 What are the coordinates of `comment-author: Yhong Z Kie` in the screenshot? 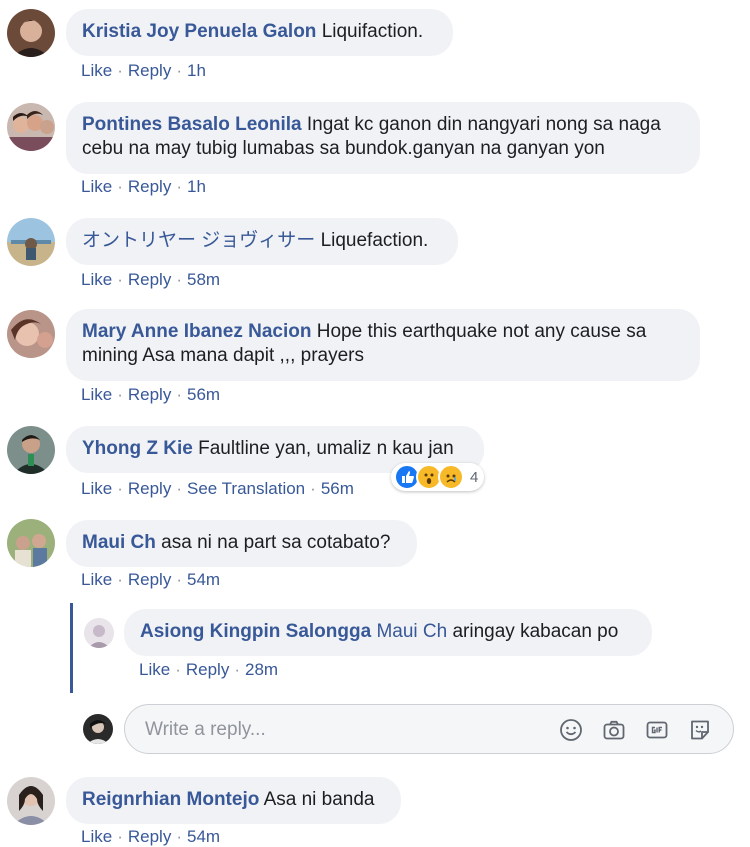 It's located at (137, 448).